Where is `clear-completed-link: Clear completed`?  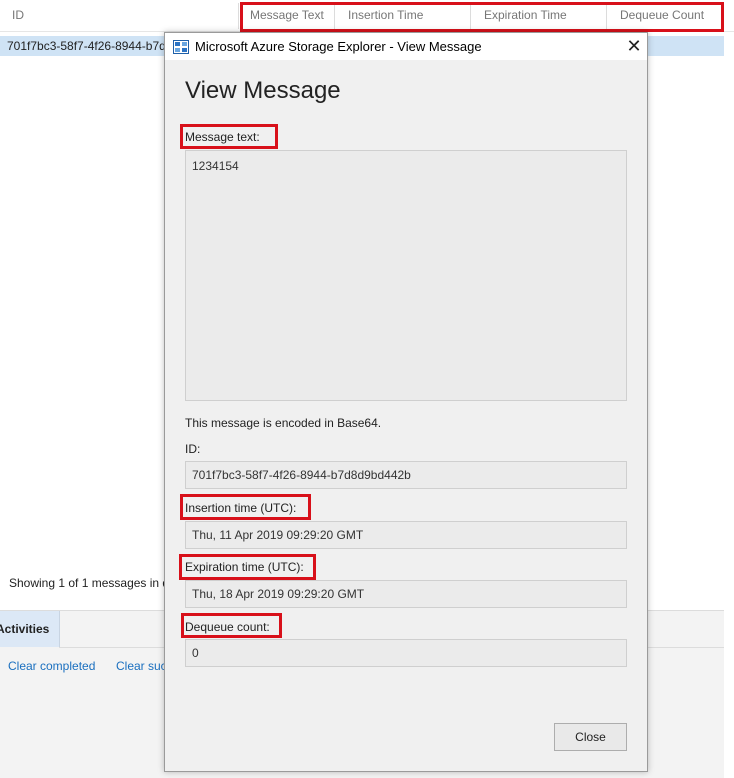
clear-completed-link: Clear completed is located at coordinates (51, 666).